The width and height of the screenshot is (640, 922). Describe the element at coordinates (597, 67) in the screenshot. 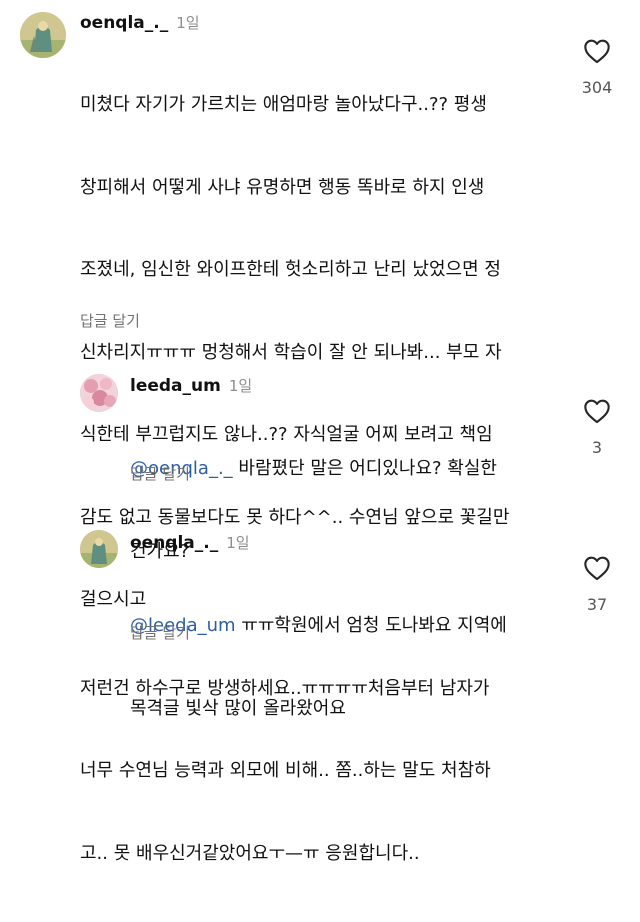

I see `like-control: 304` at that location.